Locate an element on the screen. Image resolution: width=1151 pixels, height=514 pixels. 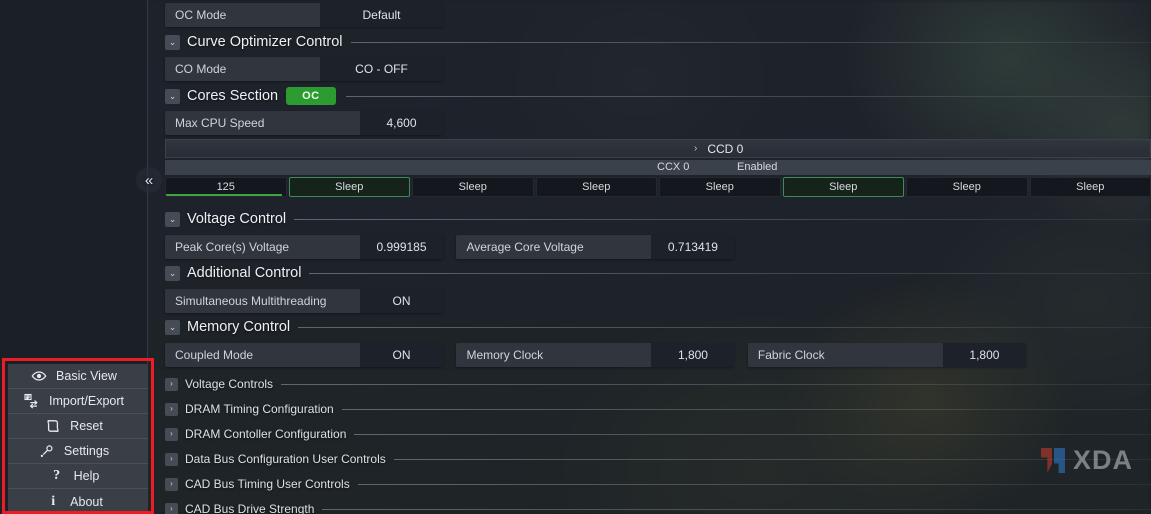
sidebar-item-import-export: Import/Export is located at coordinates (78, 401).